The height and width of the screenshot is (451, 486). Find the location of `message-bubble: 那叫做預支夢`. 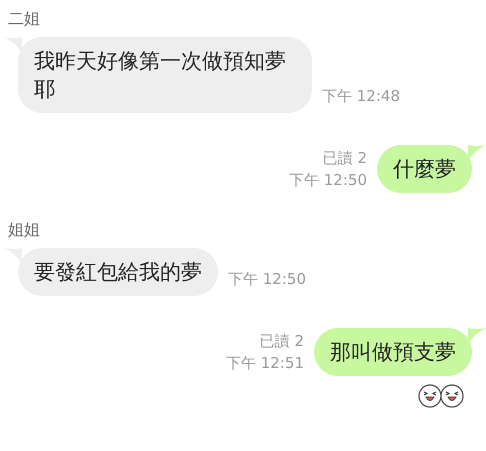

message-bubble: 那叫做預支夢 is located at coordinates (393, 352).